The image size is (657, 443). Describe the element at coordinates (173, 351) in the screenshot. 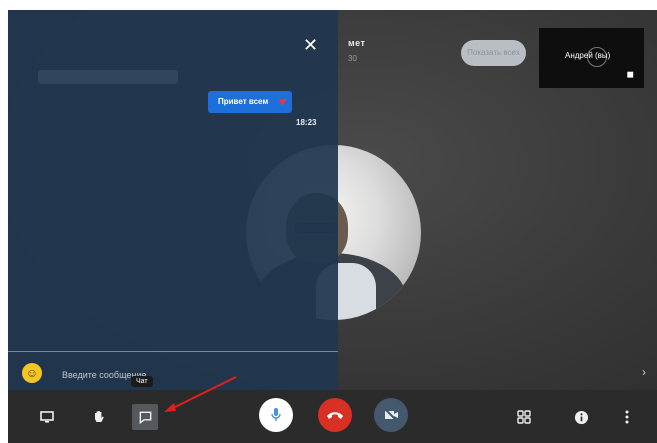

I see `divider` at that location.